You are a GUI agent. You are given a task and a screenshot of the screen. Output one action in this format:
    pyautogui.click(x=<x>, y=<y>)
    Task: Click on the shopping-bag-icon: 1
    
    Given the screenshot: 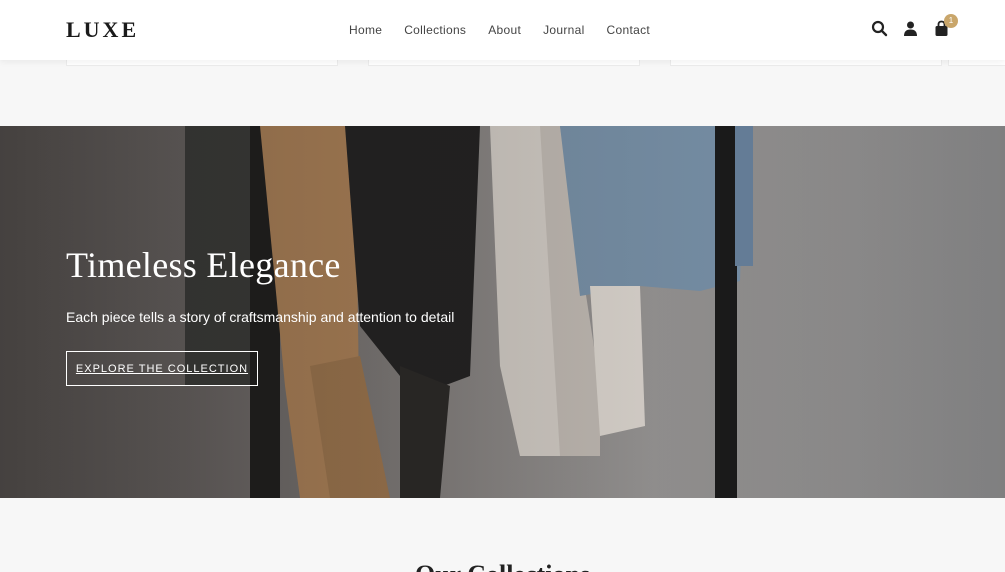 What is the action you would take?
    pyautogui.click(x=945, y=25)
    